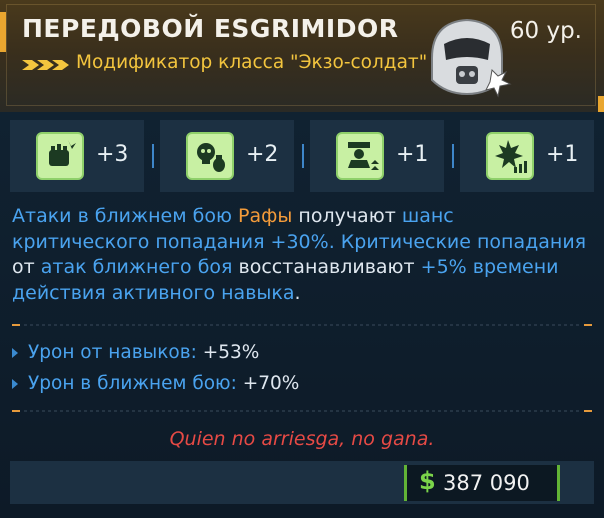  I want to click on exo-soldier-helmet-icon, so click(471, 58).